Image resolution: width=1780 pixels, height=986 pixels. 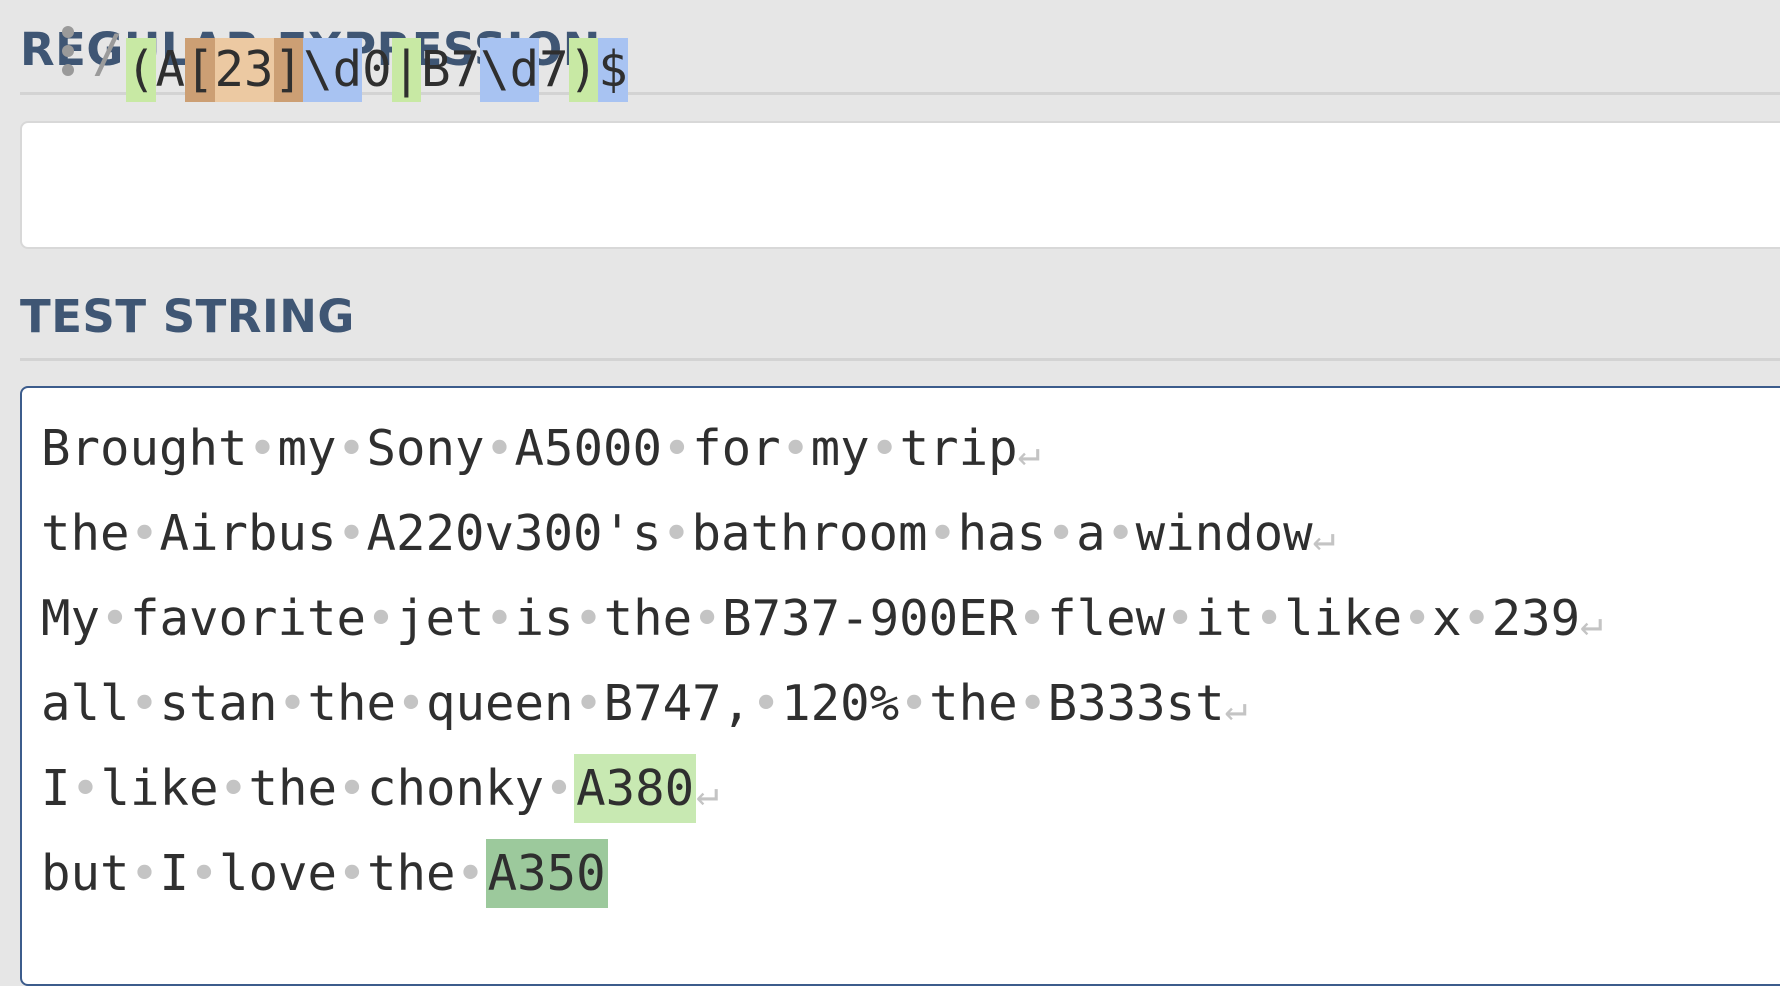 I want to click on test-line: theAirbusA220v300'sbathroomhasawindow↵, so click(x=822, y=541).